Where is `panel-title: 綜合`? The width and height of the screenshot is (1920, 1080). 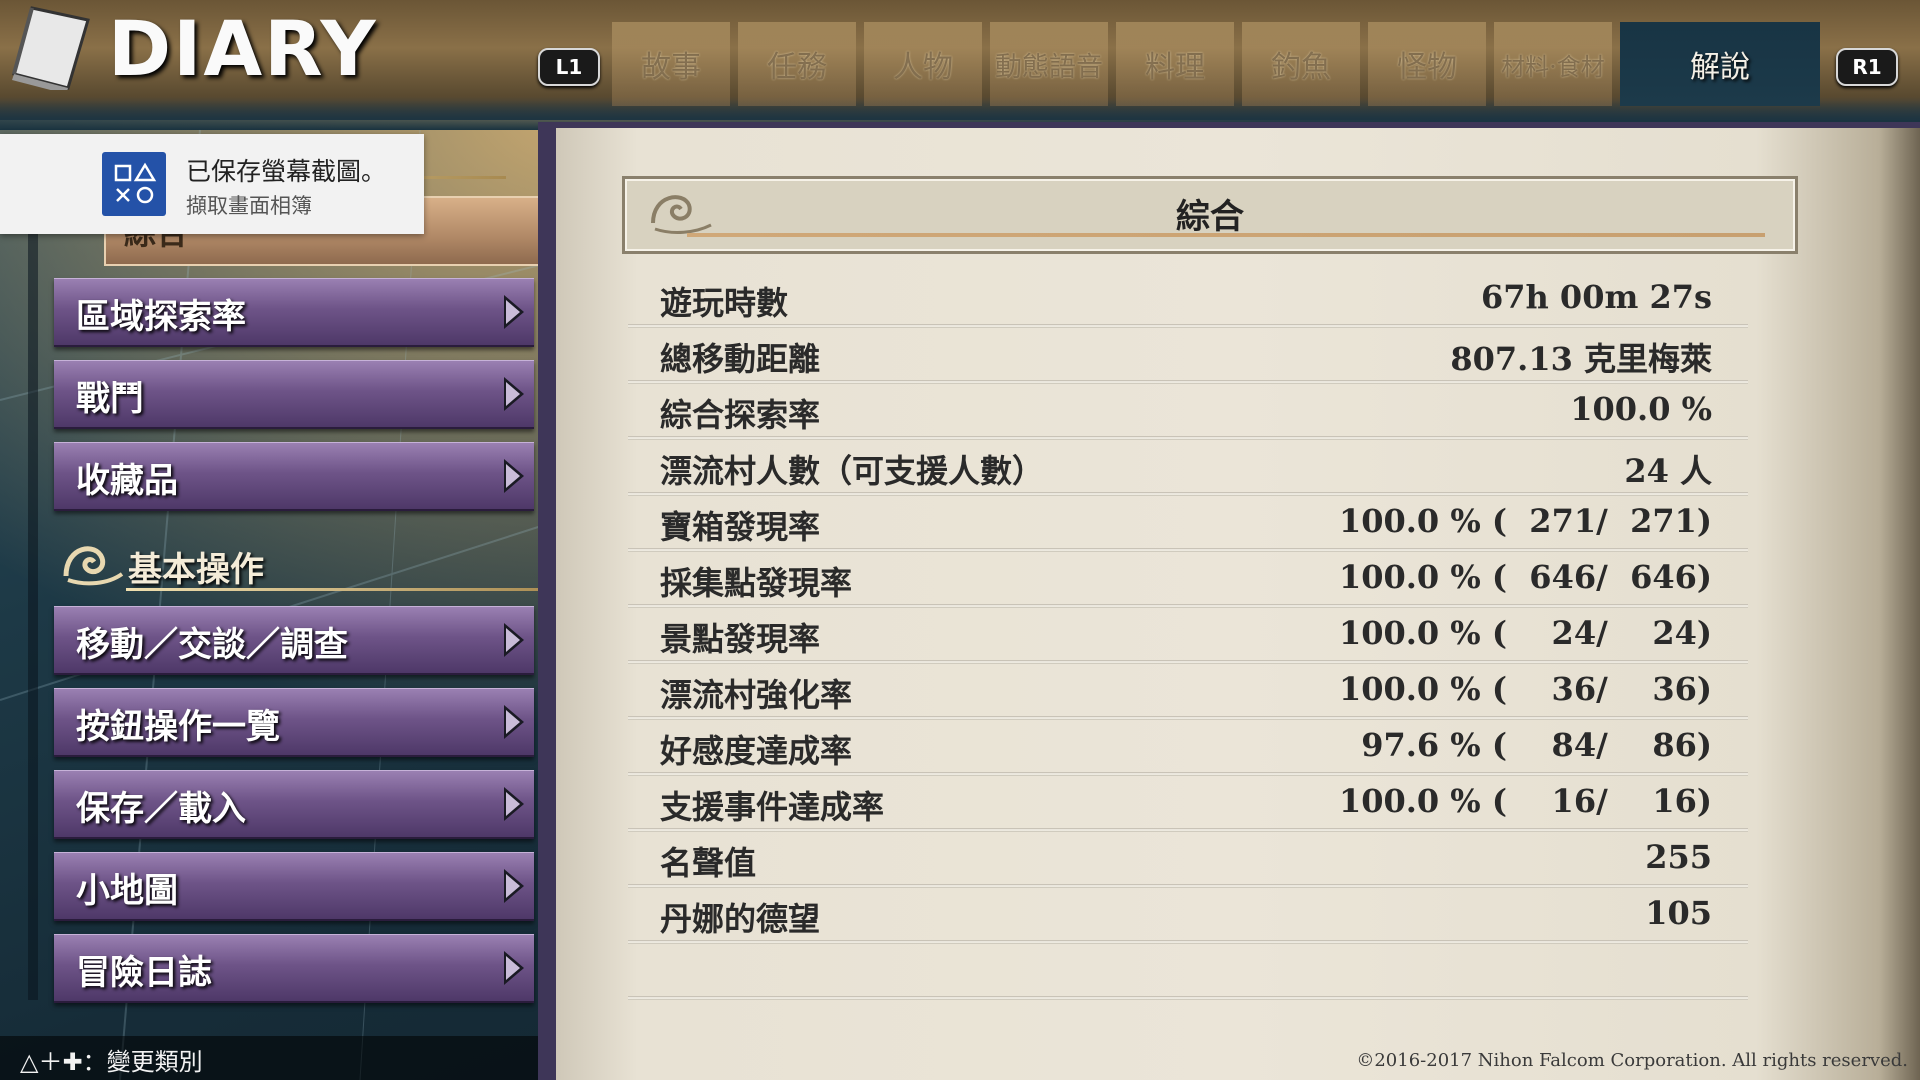 panel-title: 綜合 is located at coordinates (1210, 217).